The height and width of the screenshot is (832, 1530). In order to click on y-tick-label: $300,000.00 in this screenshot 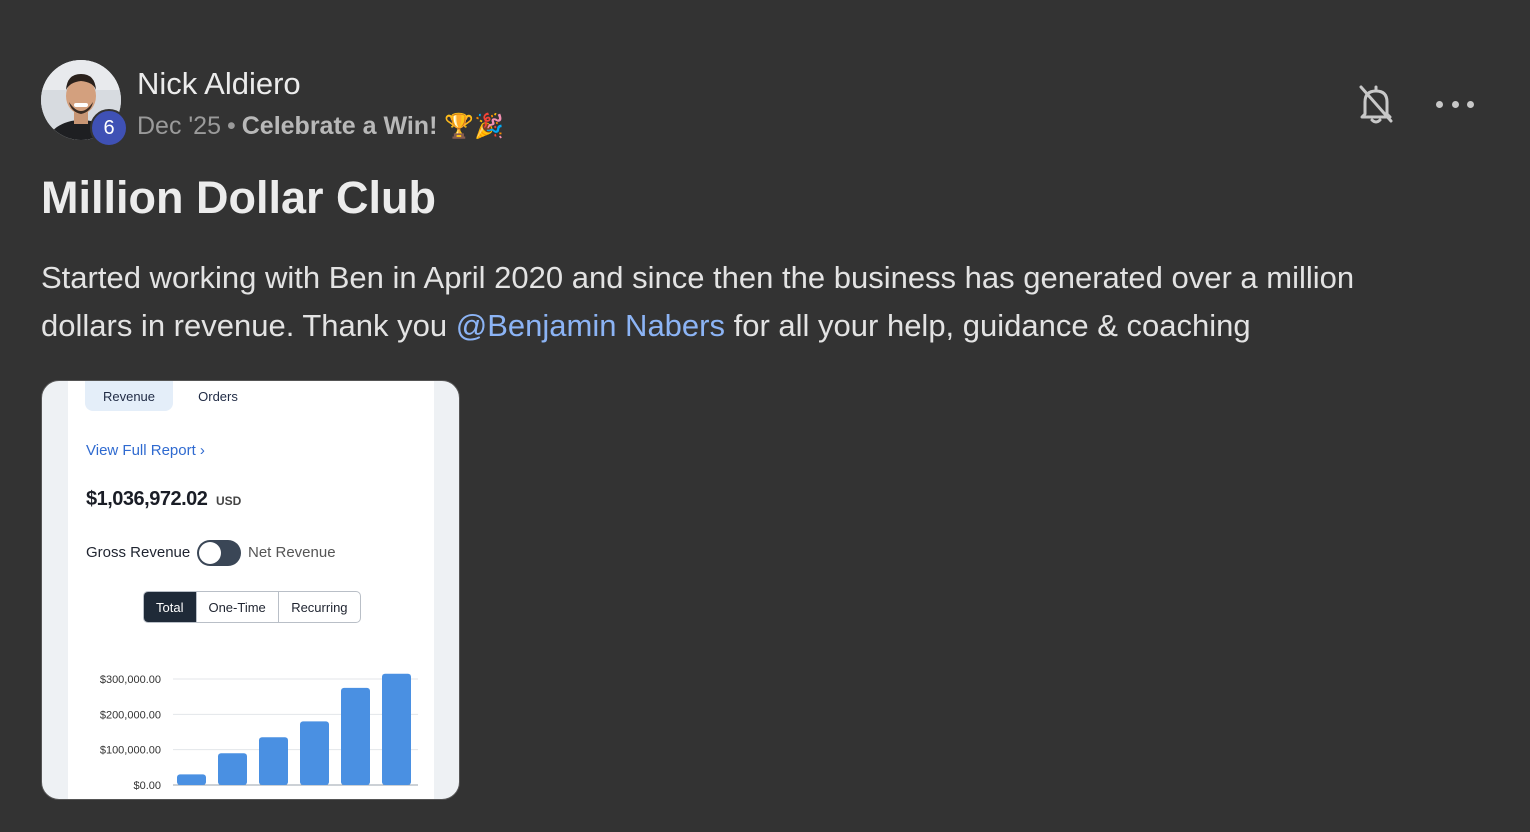, I will do `click(130, 680)`.